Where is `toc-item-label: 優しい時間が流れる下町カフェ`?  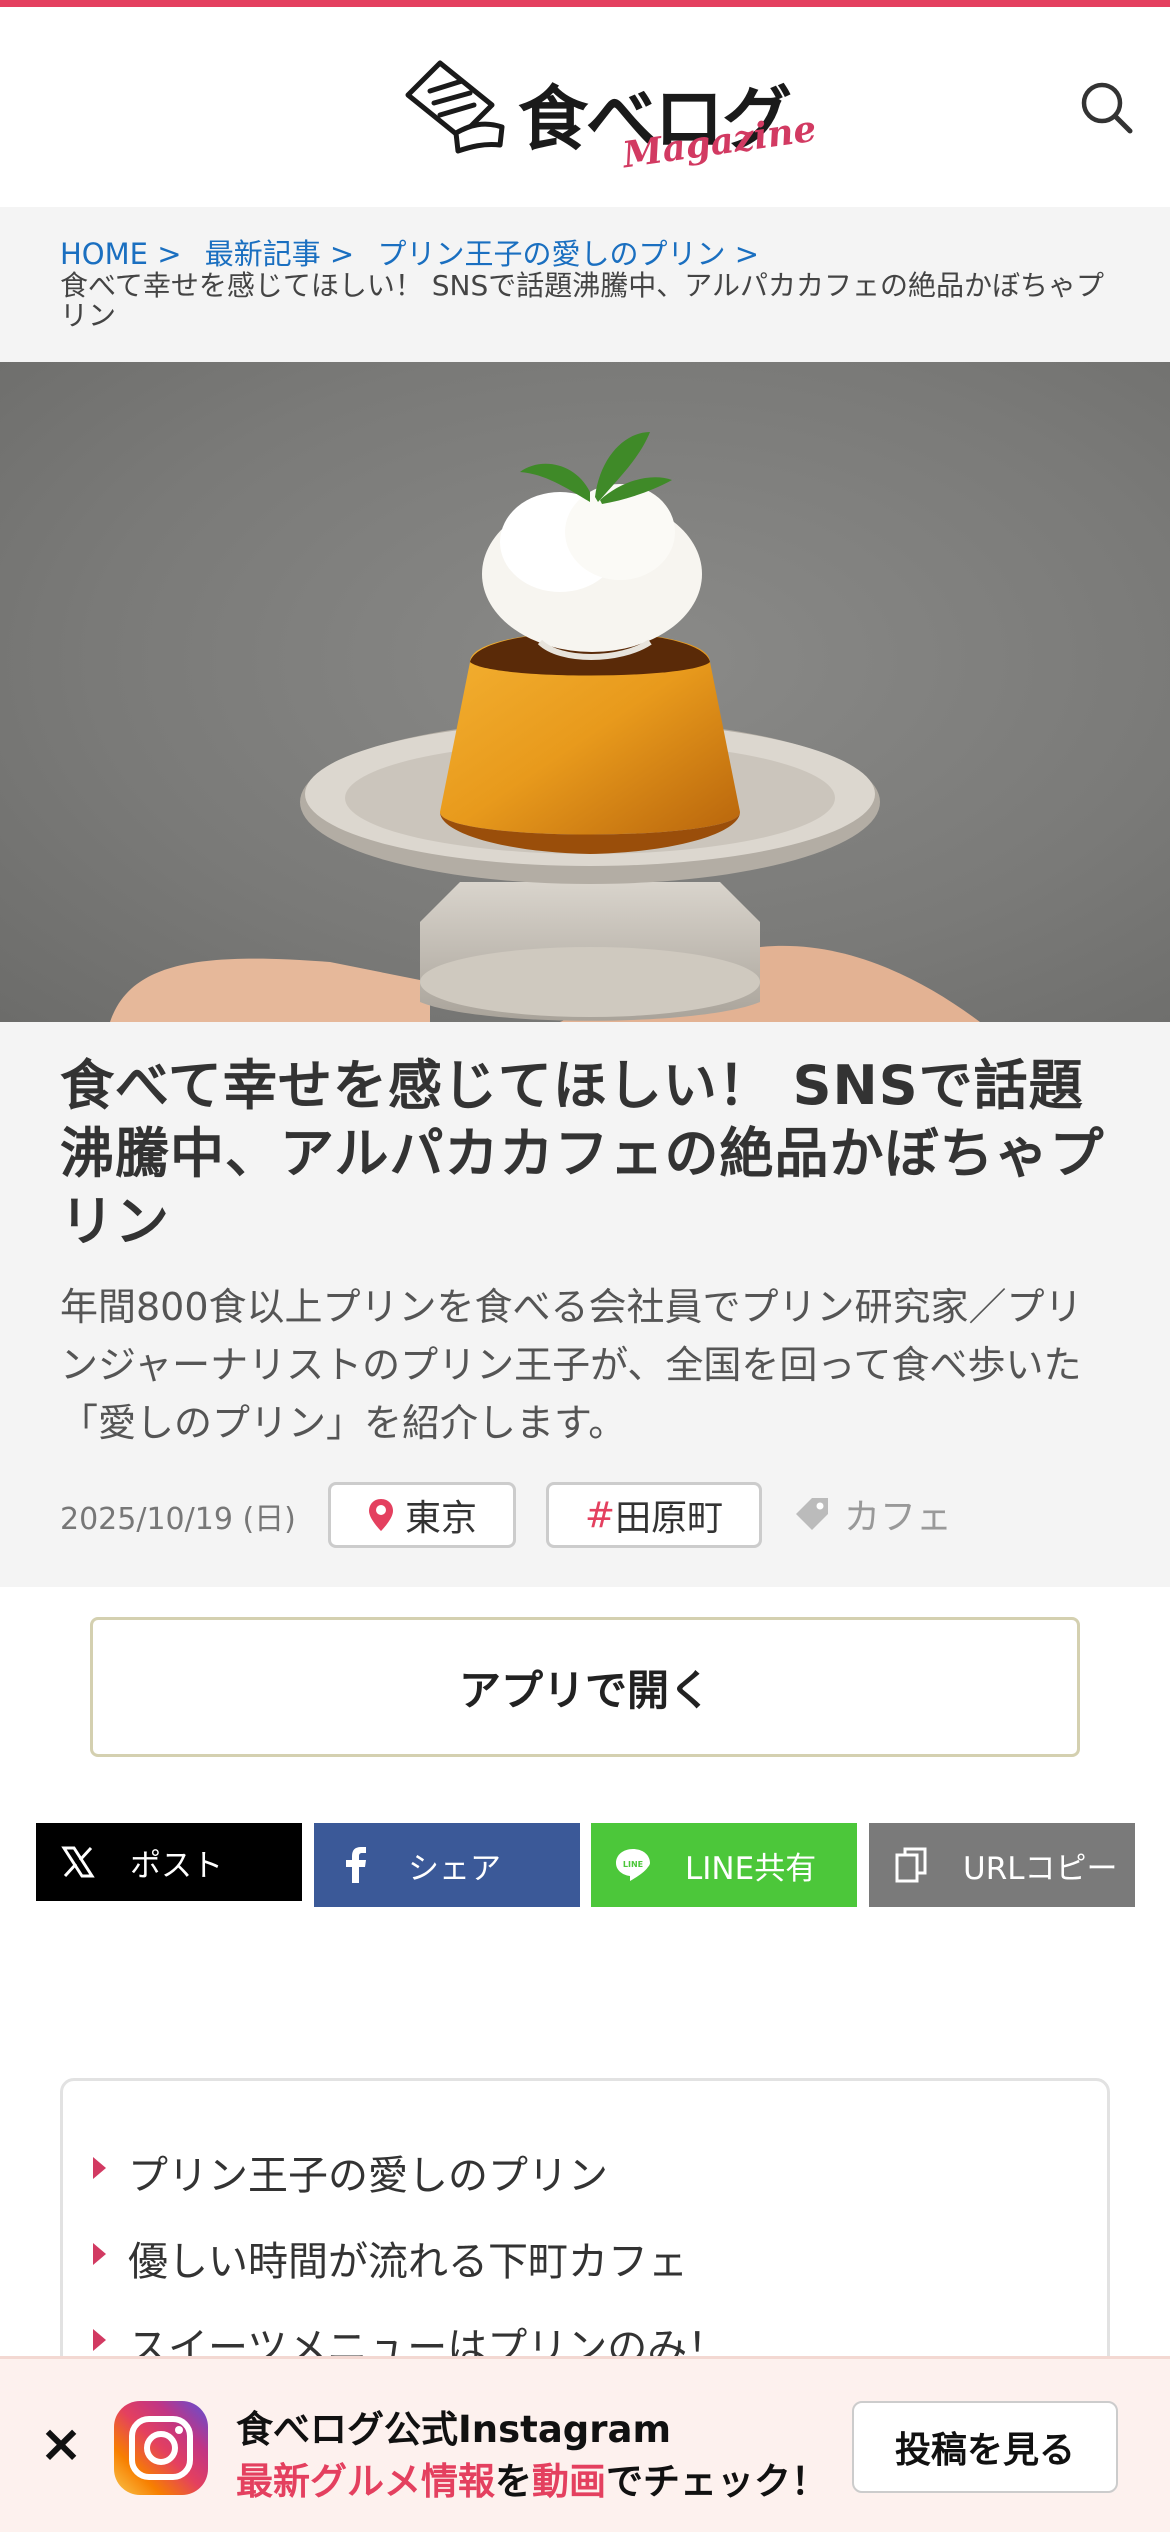 toc-item-label: 優しい時間が流れる下町カフェ is located at coordinates (408, 2262).